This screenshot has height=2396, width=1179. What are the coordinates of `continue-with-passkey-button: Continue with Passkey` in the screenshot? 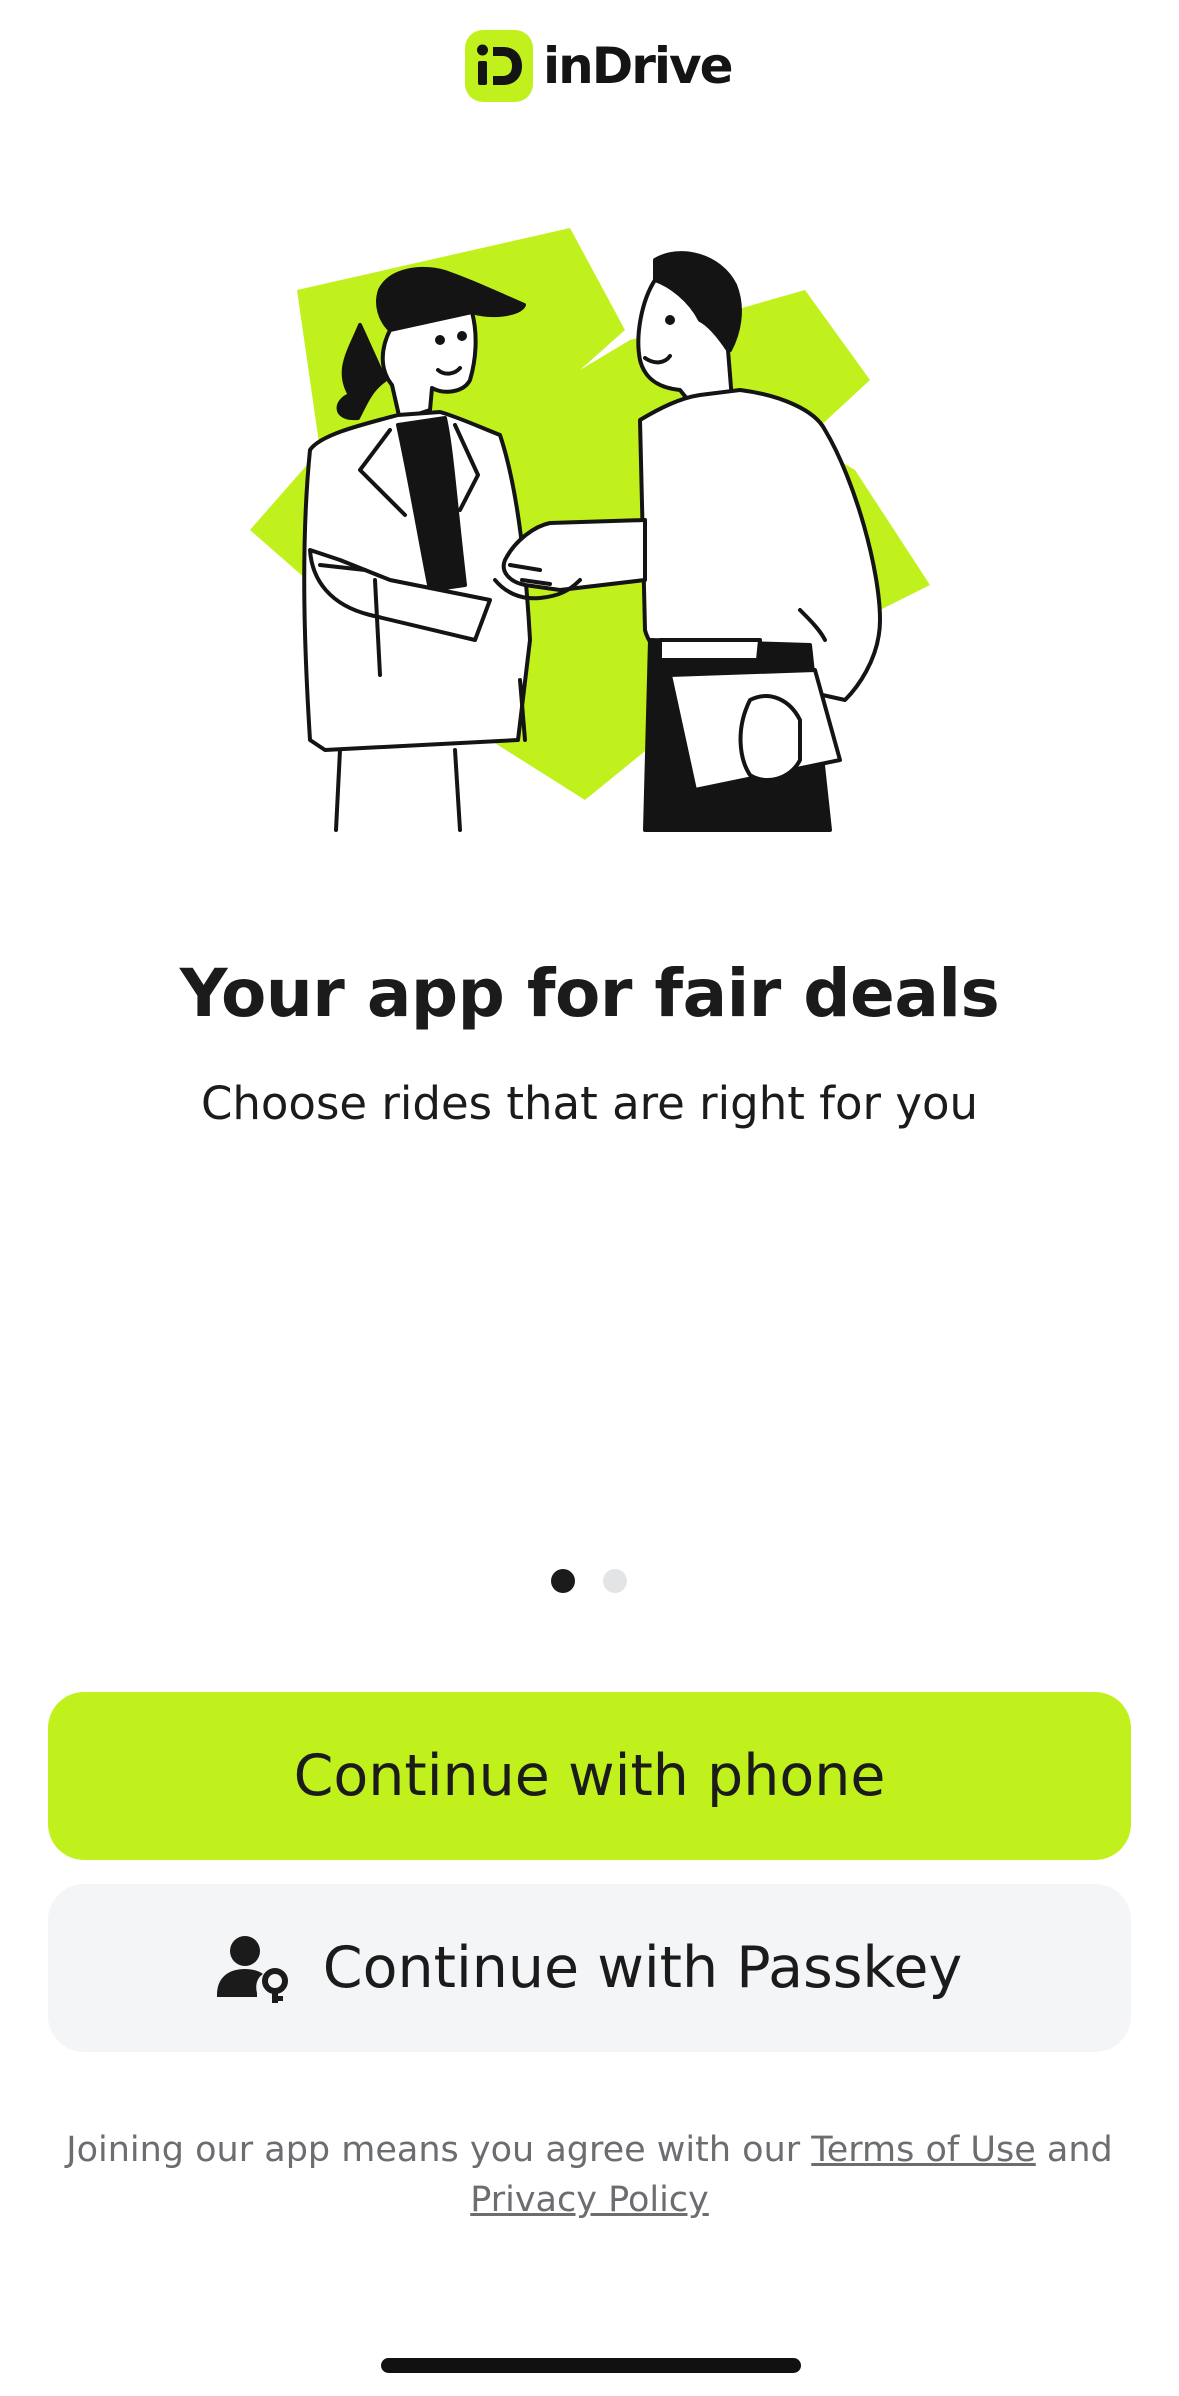 It's located at (589, 1968).